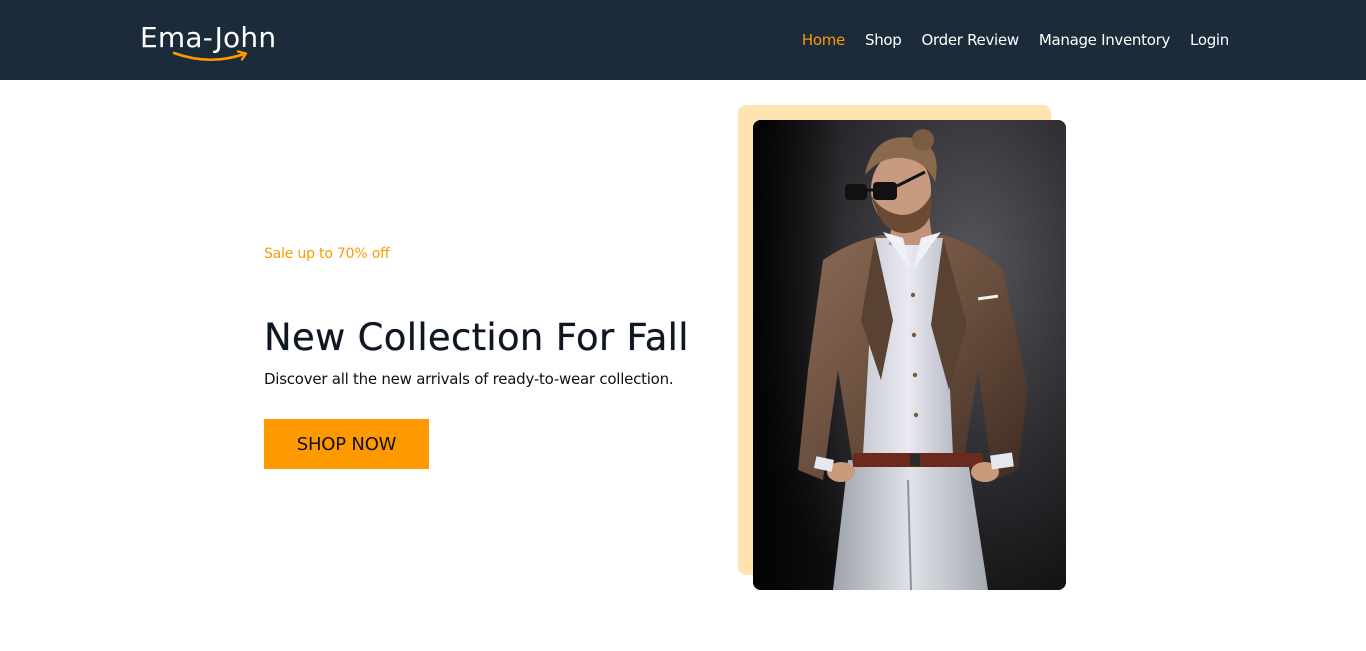 This screenshot has height=651, width=1366. I want to click on nav-order-review: Order Review, so click(971, 40).